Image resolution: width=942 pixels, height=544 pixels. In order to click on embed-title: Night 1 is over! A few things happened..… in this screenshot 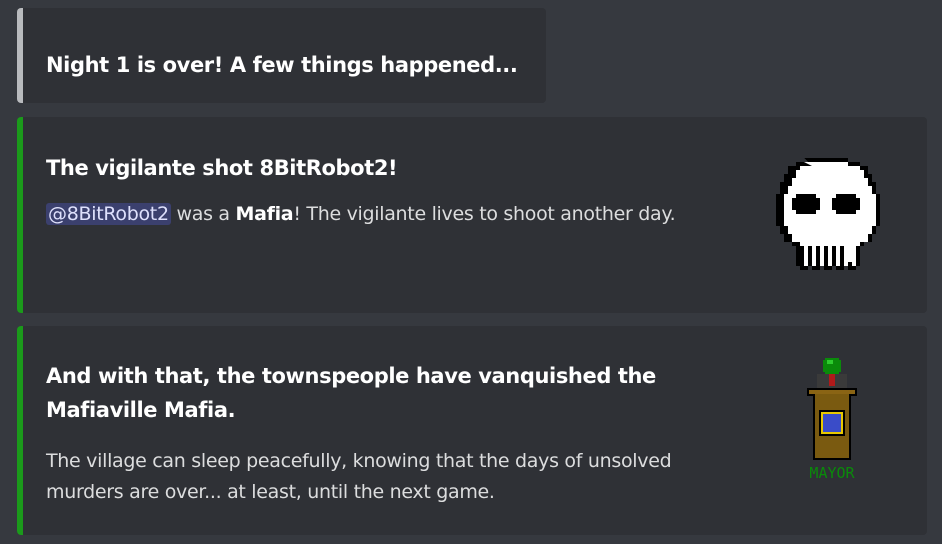, I will do `click(282, 65)`.